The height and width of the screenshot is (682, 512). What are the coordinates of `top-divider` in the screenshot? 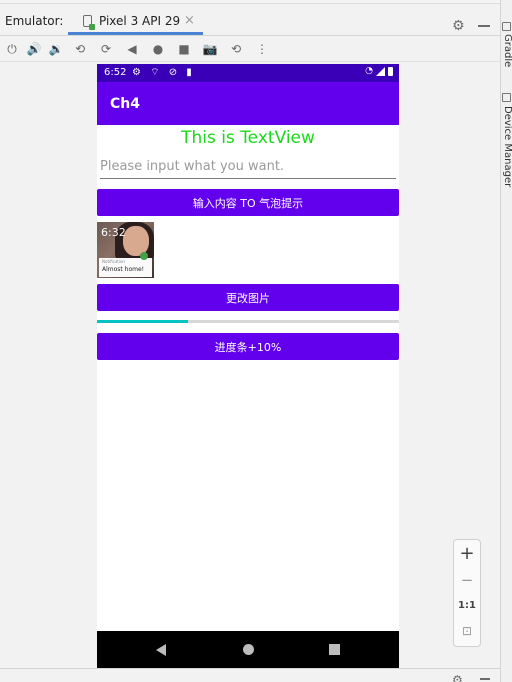 It's located at (250, 2).